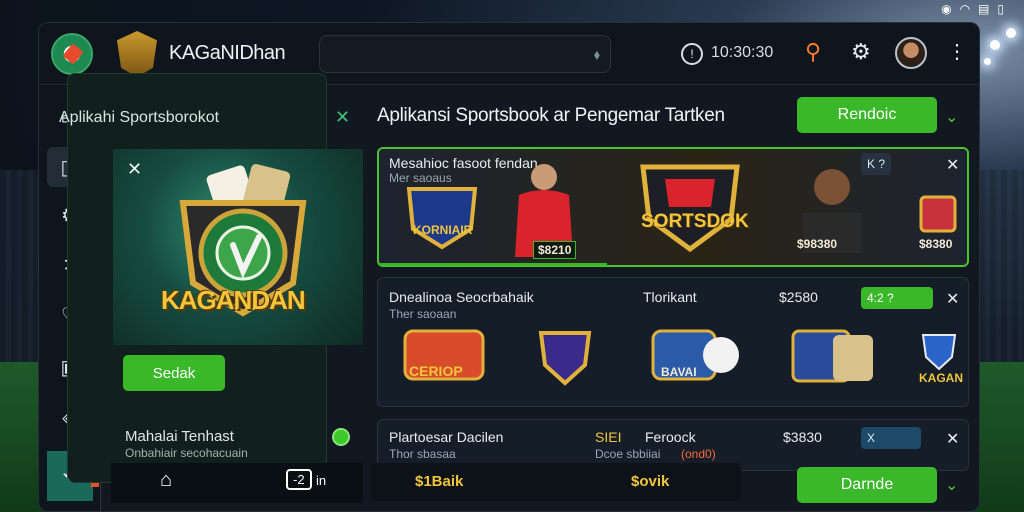  What do you see at coordinates (628, 454) in the screenshot?
I see `card-middle-subtitle: Dcoe sbbiiai` at bounding box center [628, 454].